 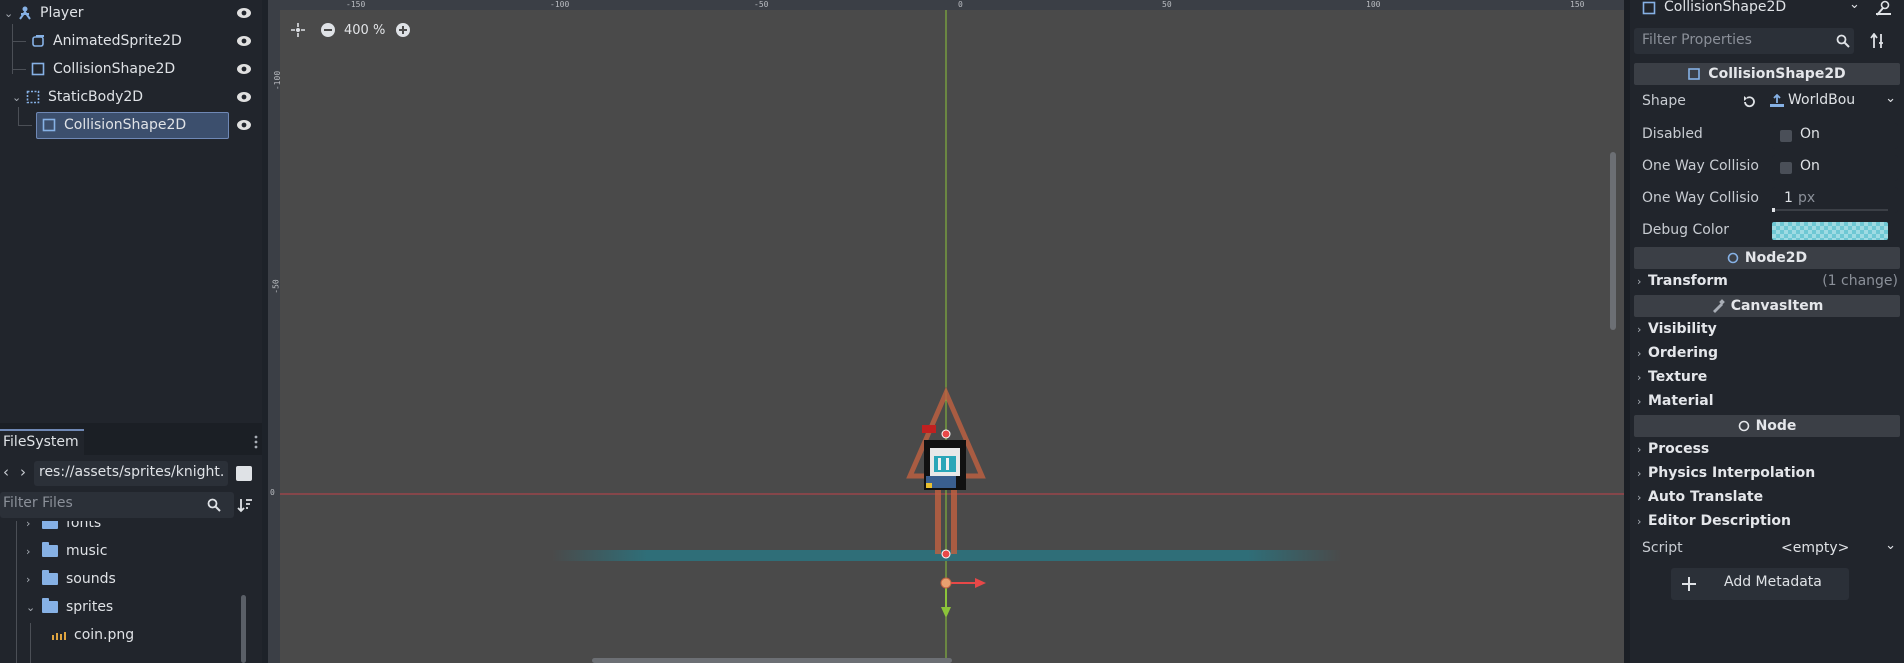 What do you see at coordinates (131, 69) in the screenshot?
I see `tree-item-collisionshape2d: CollisionShape2D` at bounding box center [131, 69].